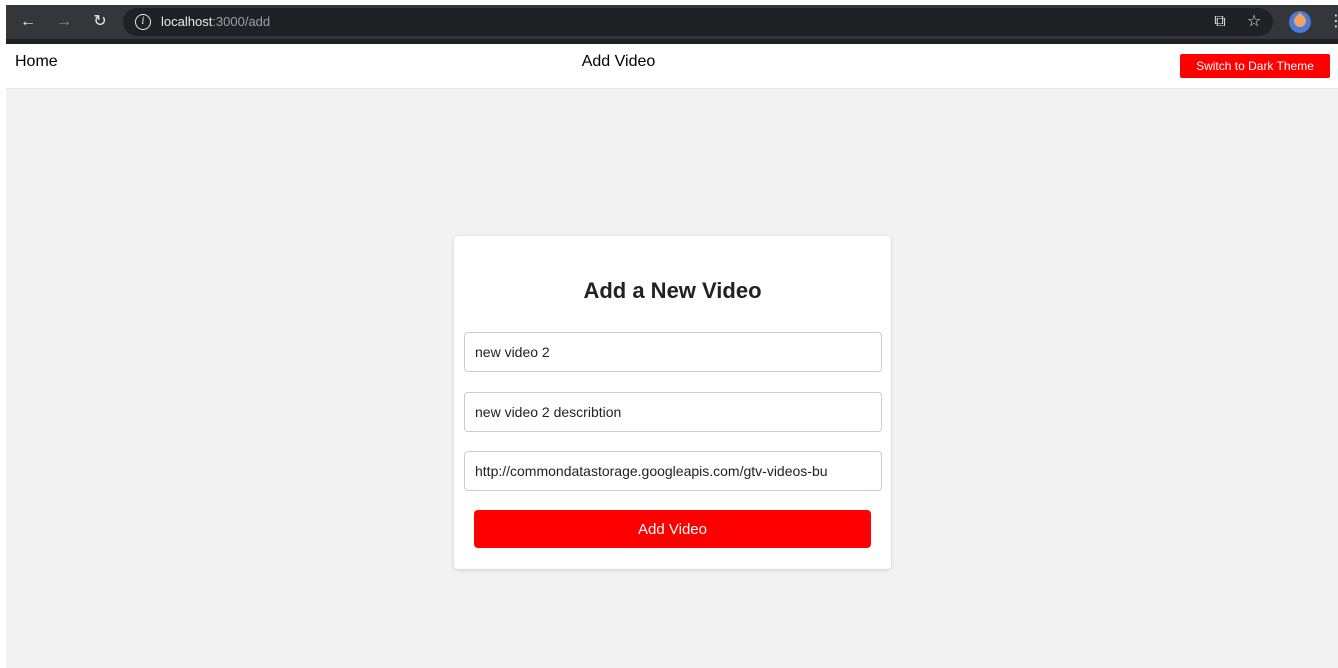 The width and height of the screenshot is (1338, 668). I want to click on window-edge, so click(3, 334).